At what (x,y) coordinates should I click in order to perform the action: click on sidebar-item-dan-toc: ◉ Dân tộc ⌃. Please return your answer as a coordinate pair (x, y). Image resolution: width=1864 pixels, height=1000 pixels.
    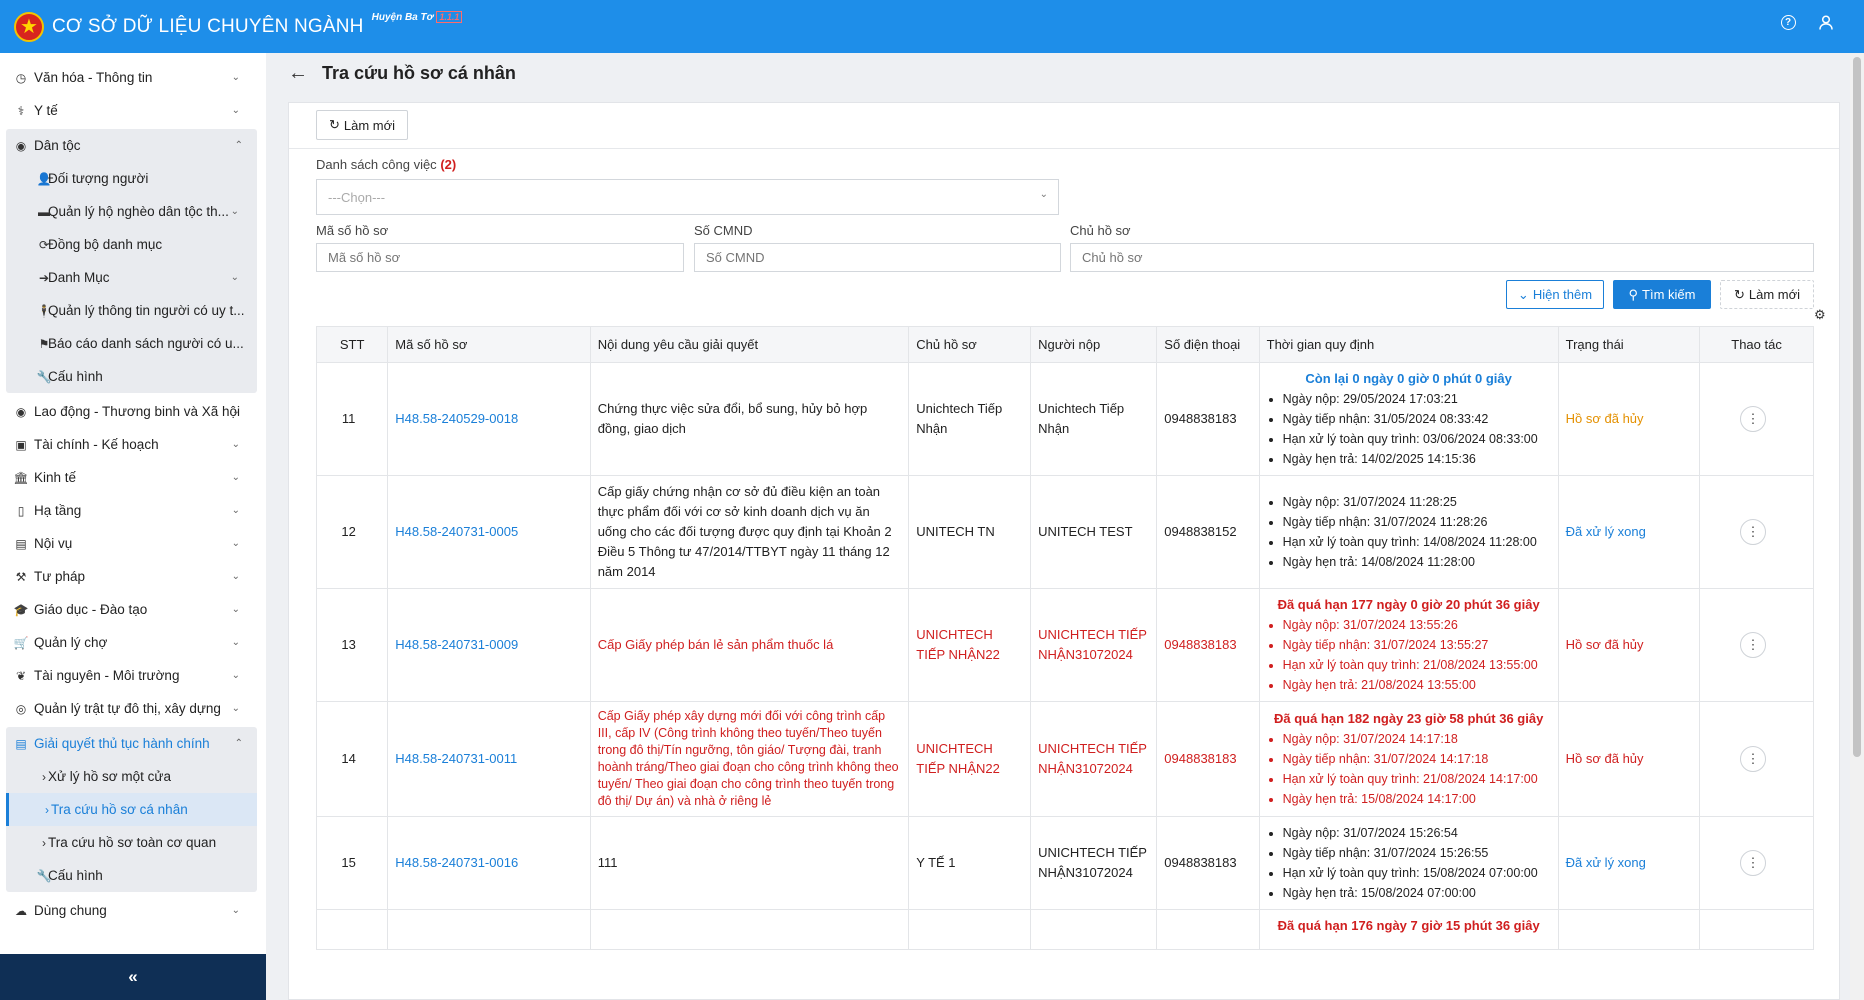
    Looking at the image, I should click on (131, 145).